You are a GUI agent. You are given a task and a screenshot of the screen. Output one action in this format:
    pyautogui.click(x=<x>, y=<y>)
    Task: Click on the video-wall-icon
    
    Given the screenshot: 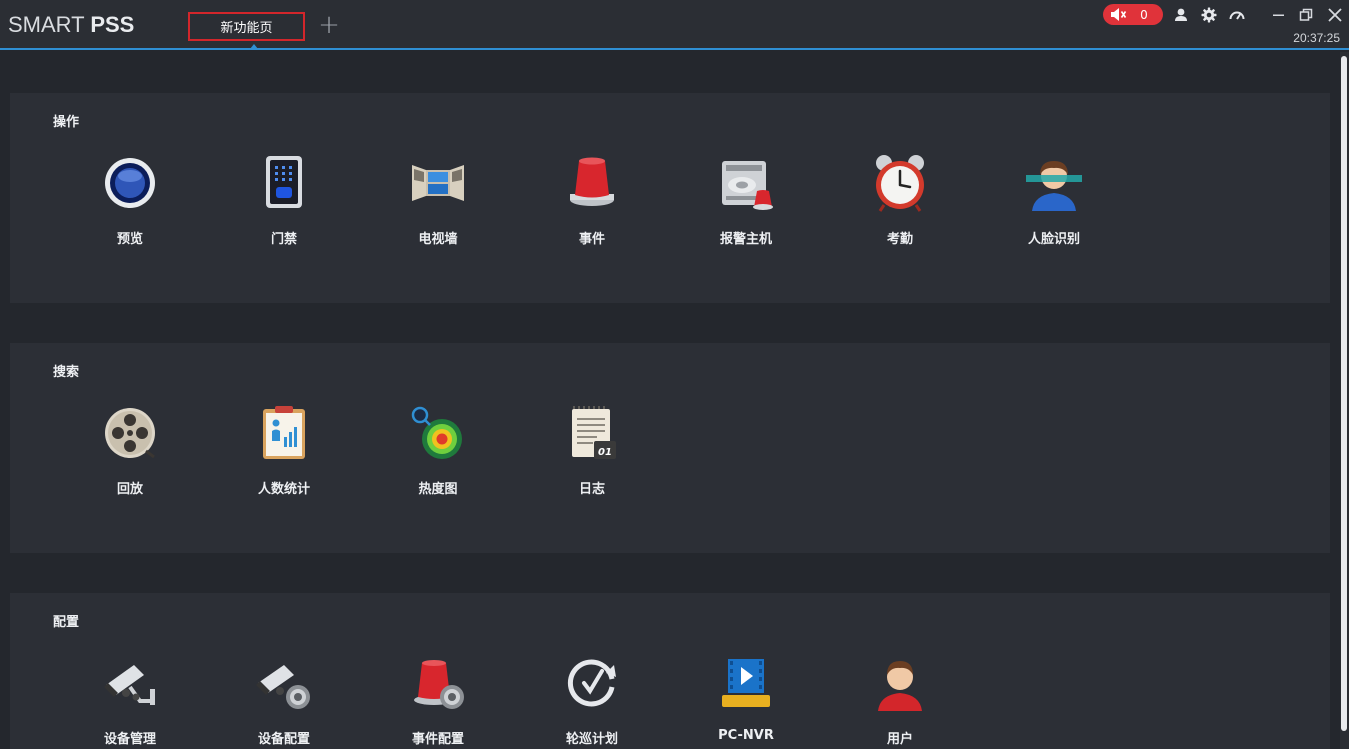 What is the action you would take?
    pyautogui.click(x=438, y=183)
    